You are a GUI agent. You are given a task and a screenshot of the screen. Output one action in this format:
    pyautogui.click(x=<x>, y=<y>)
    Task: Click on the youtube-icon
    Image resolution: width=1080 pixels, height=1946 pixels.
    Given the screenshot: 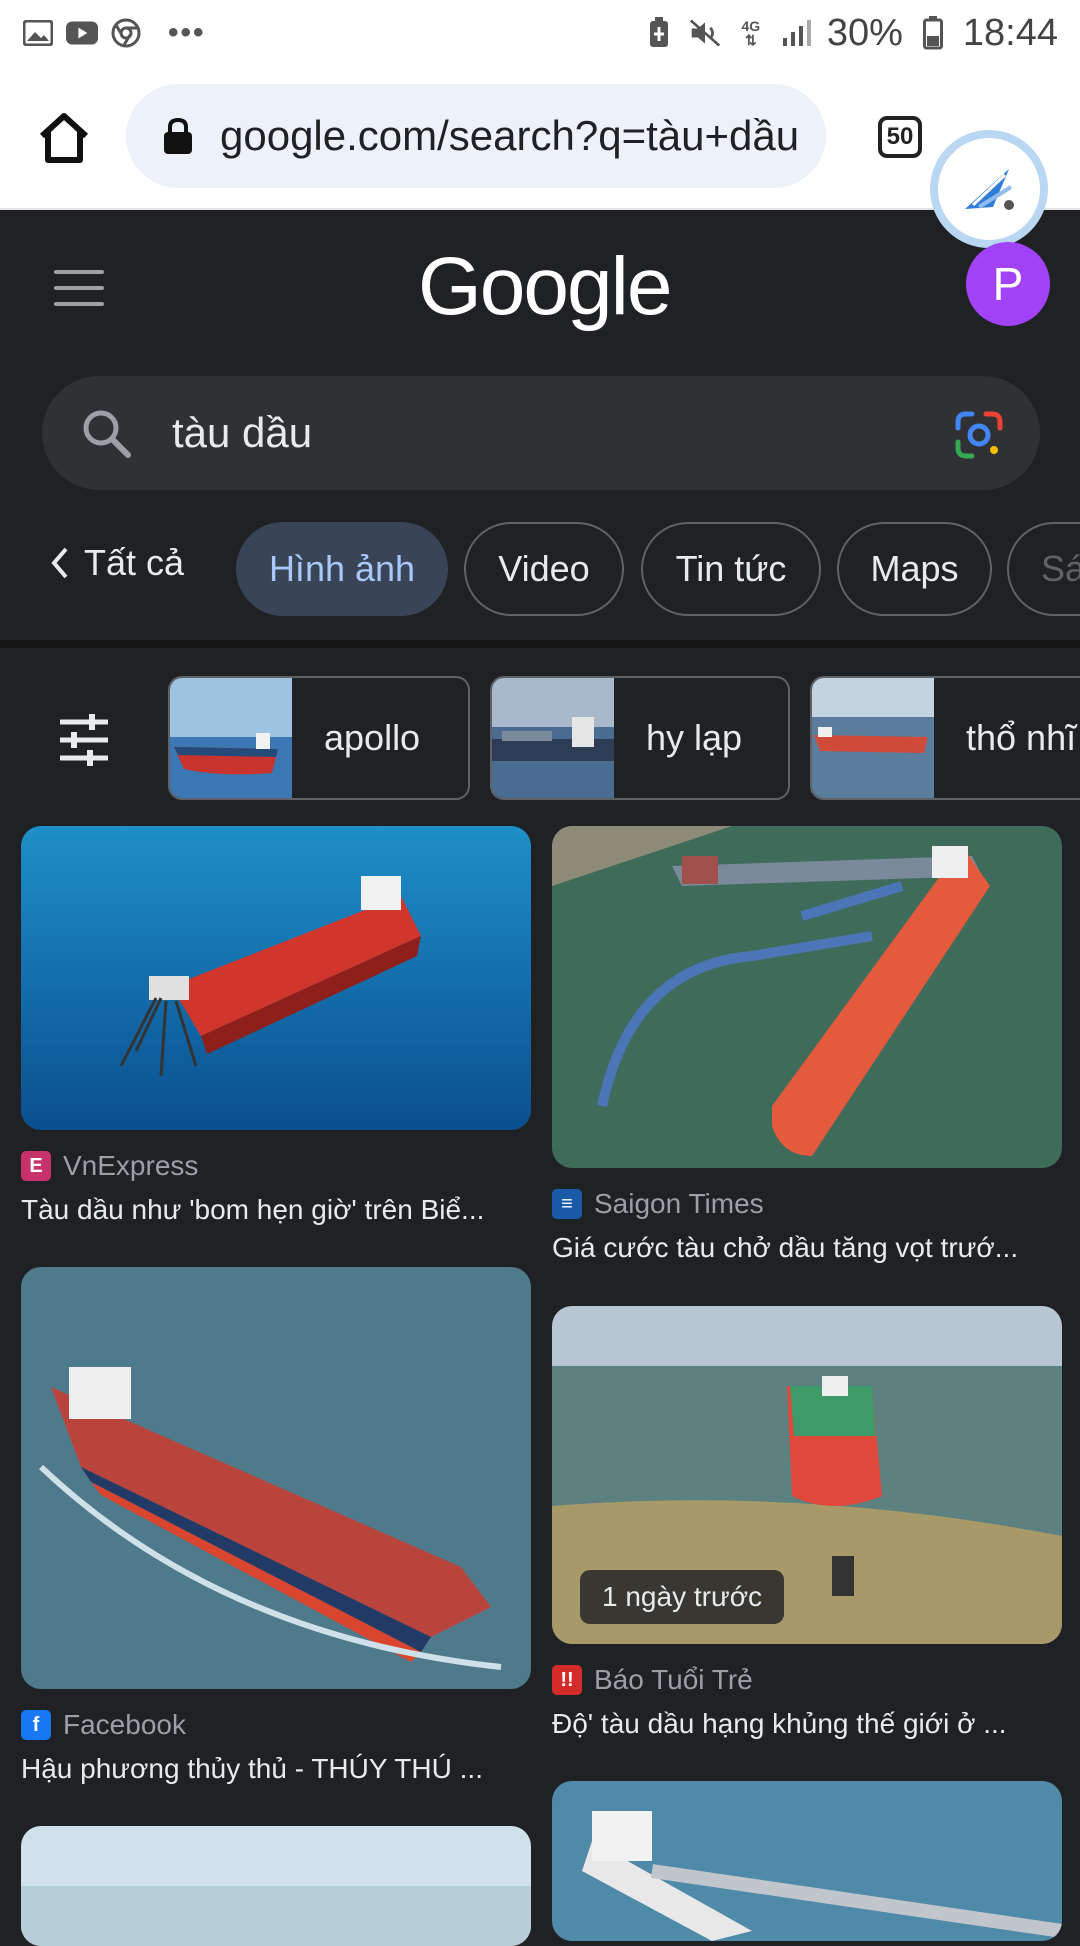 What is the action you would take?
    pyautogui.click(x=82, y=33)
    